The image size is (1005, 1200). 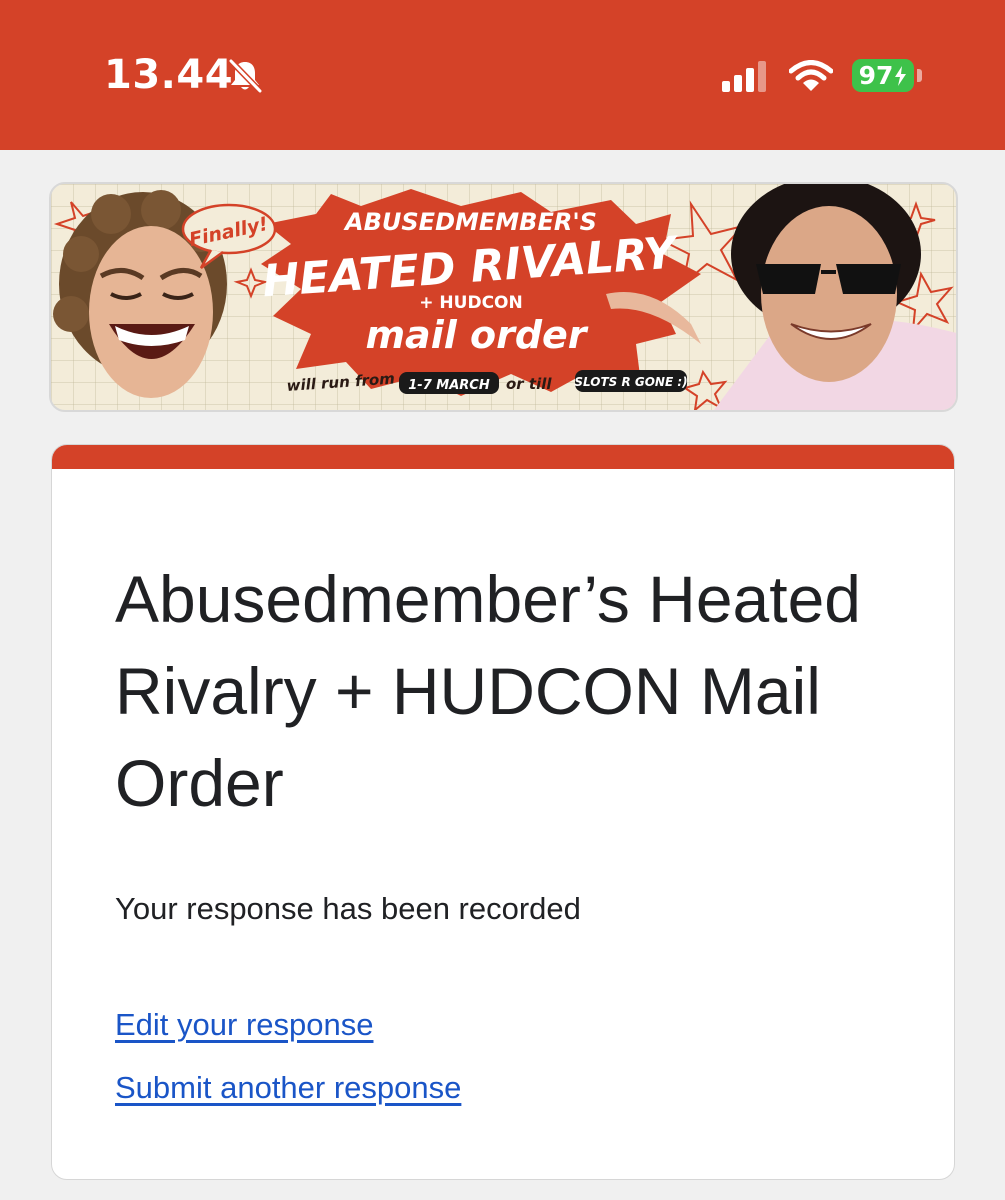 I want to click on confirmation-message: Your response has been recorded, so click(x=348, y=908).